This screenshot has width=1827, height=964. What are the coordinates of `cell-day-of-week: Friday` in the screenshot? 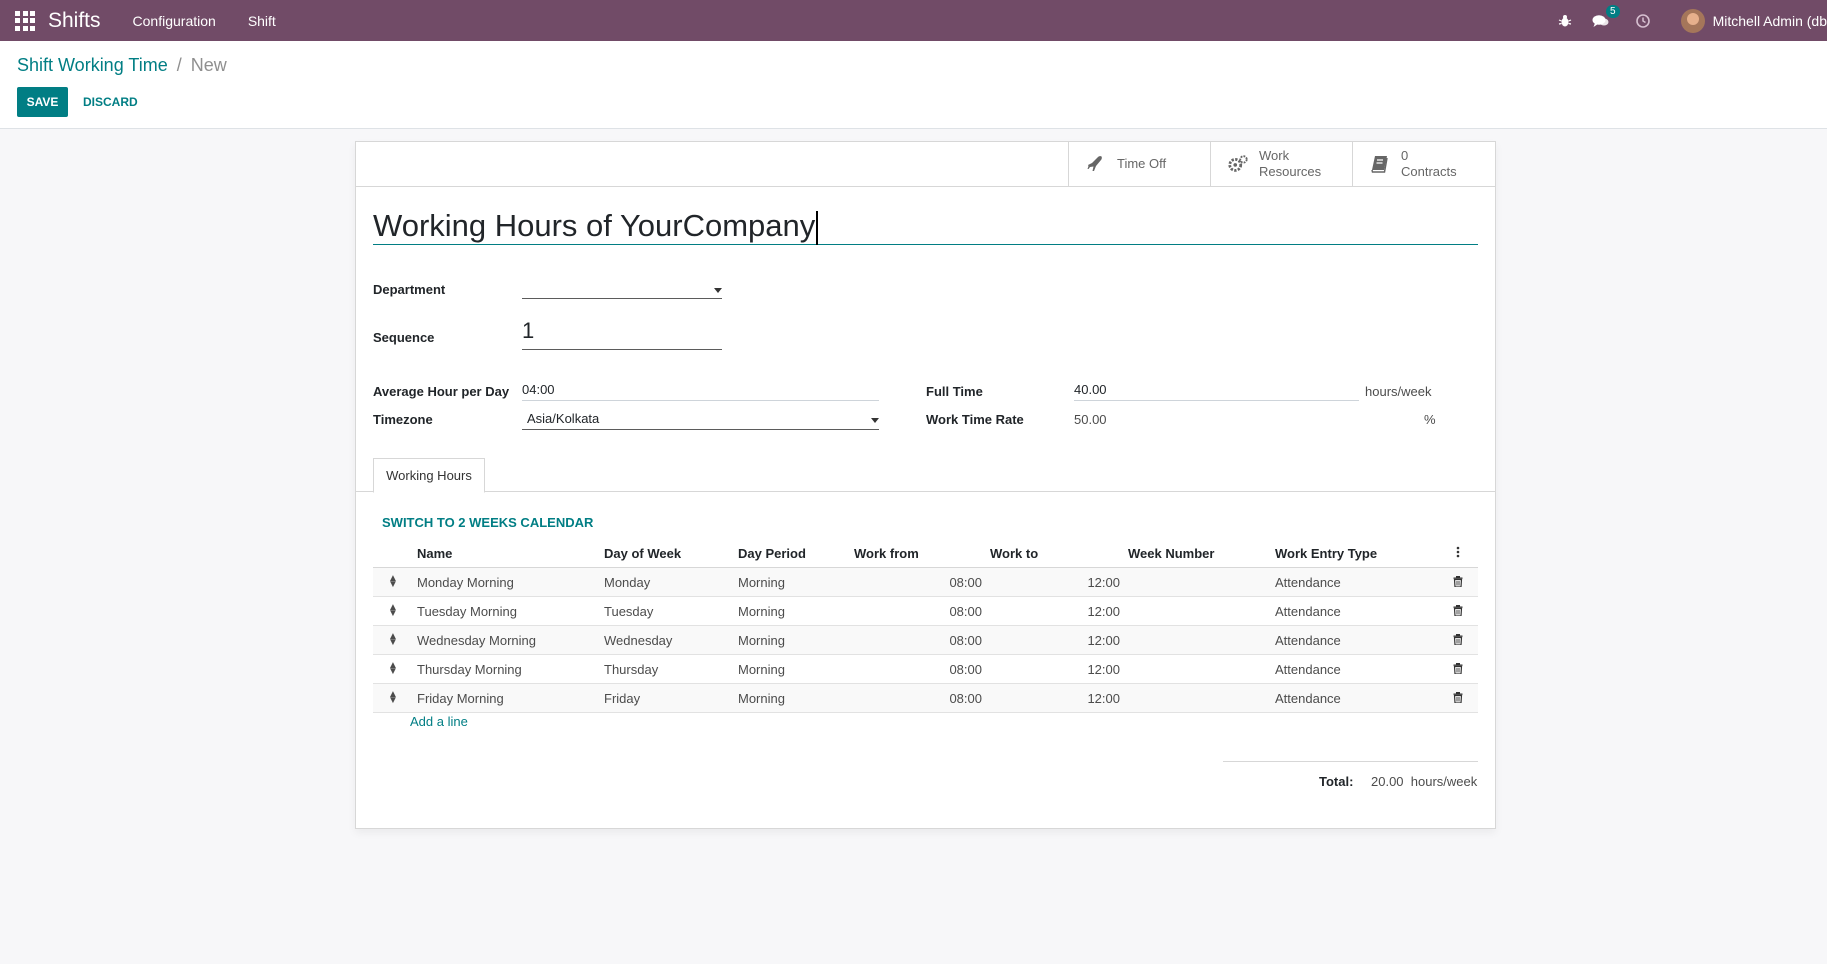 It's located at (667, 698).